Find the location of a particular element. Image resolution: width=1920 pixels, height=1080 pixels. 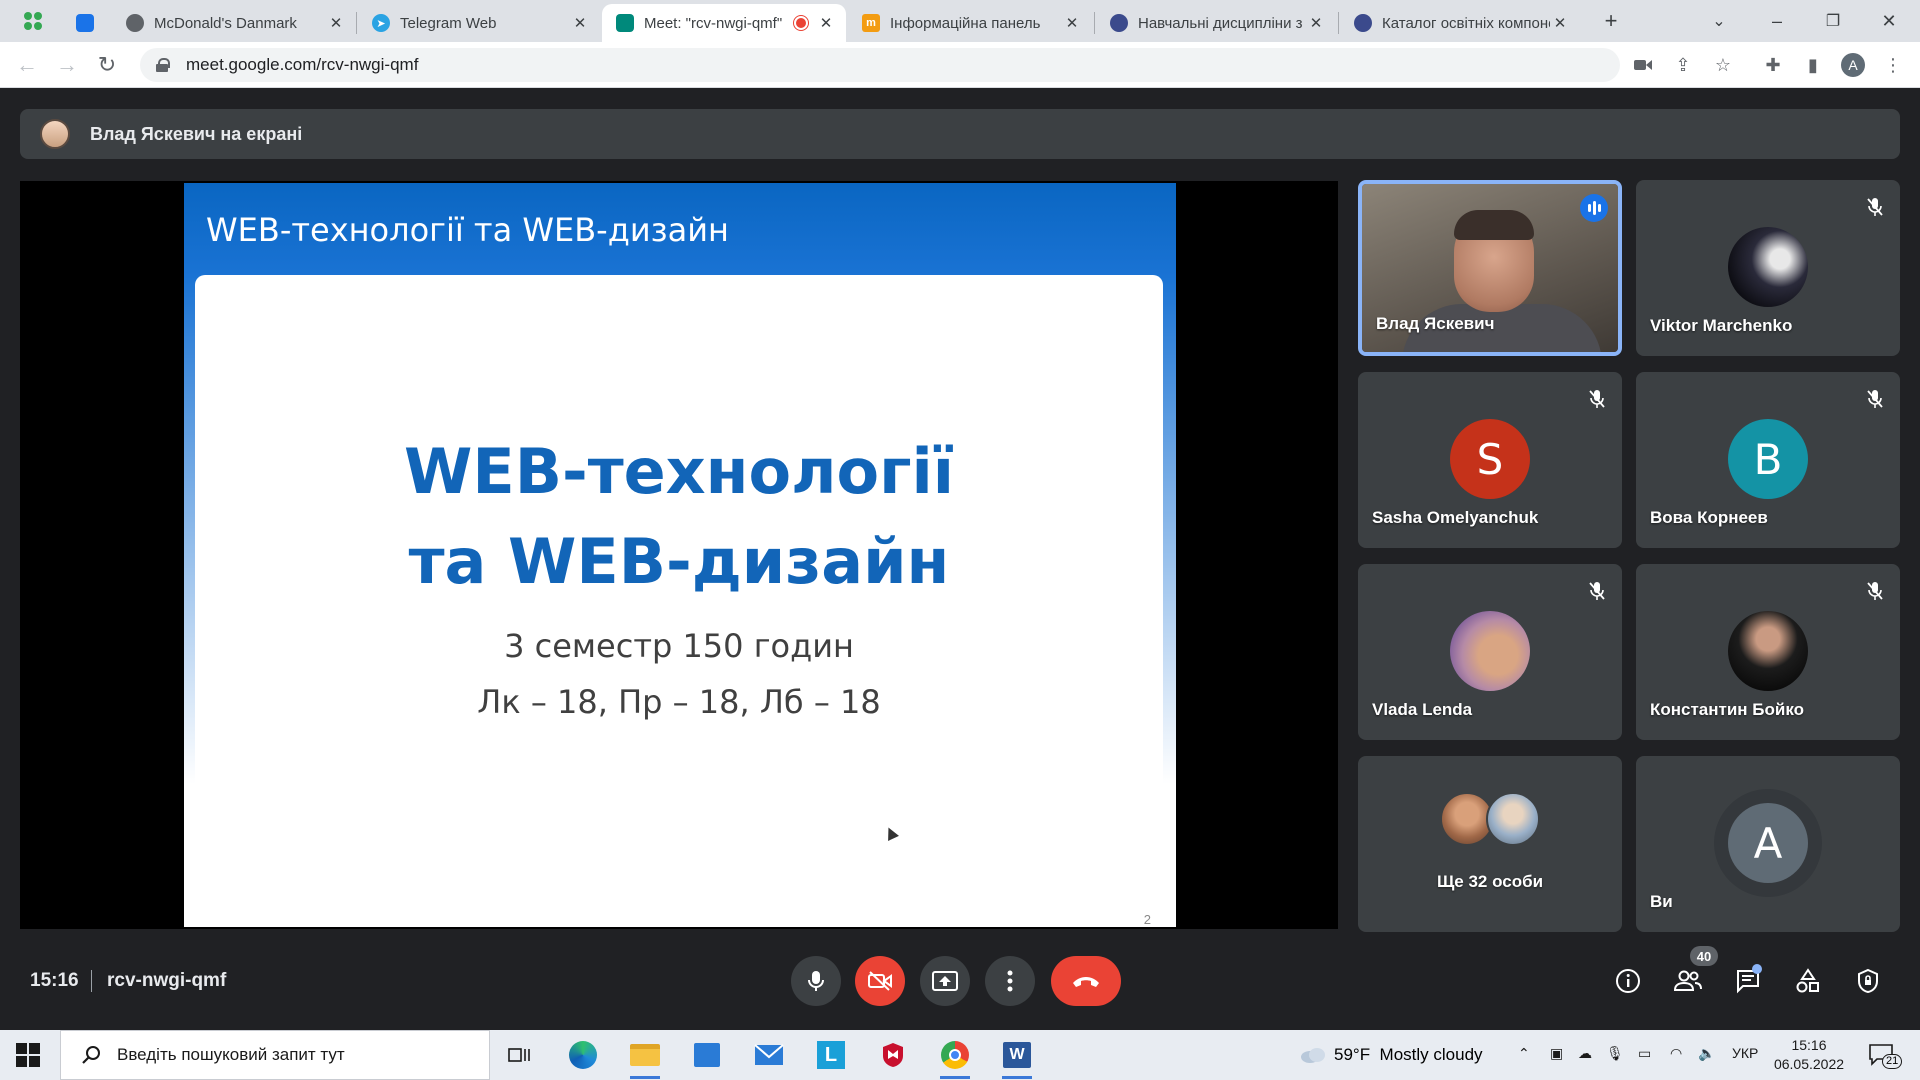

participant-avatar: A is located at coordinates (1768, 843).